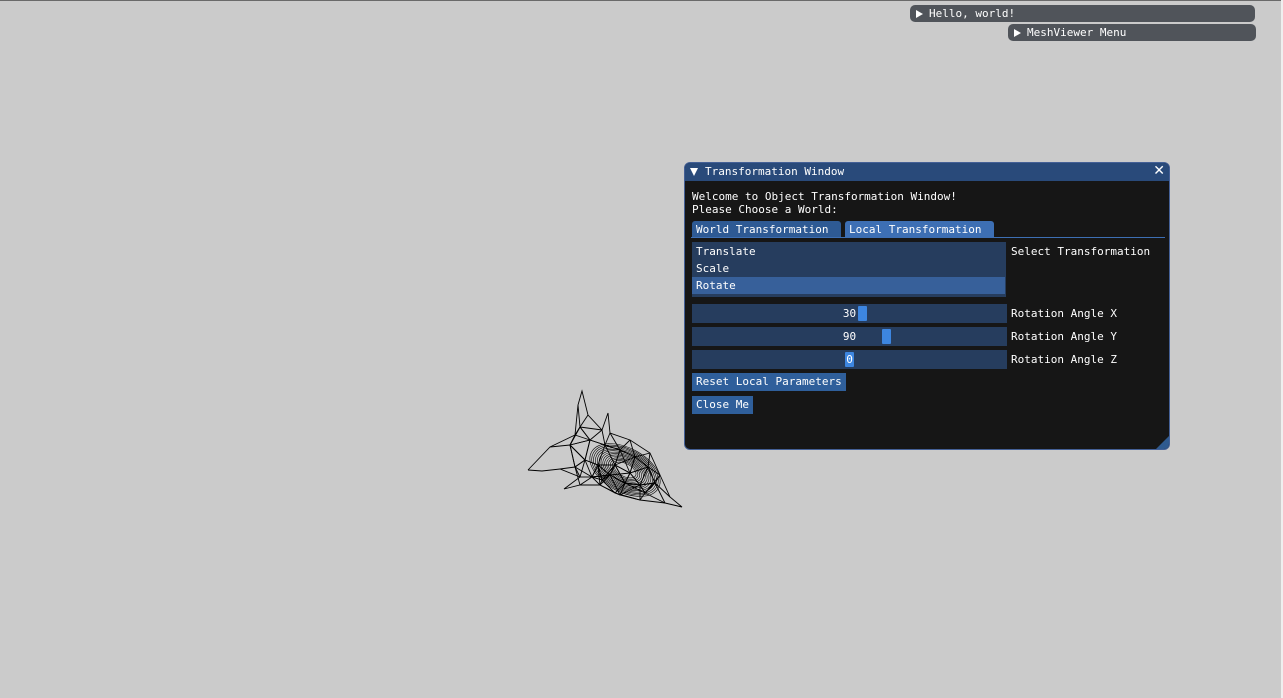 The image size is (1283, 698). I want to click on rotation-y-value: 90, so click(849, 336).